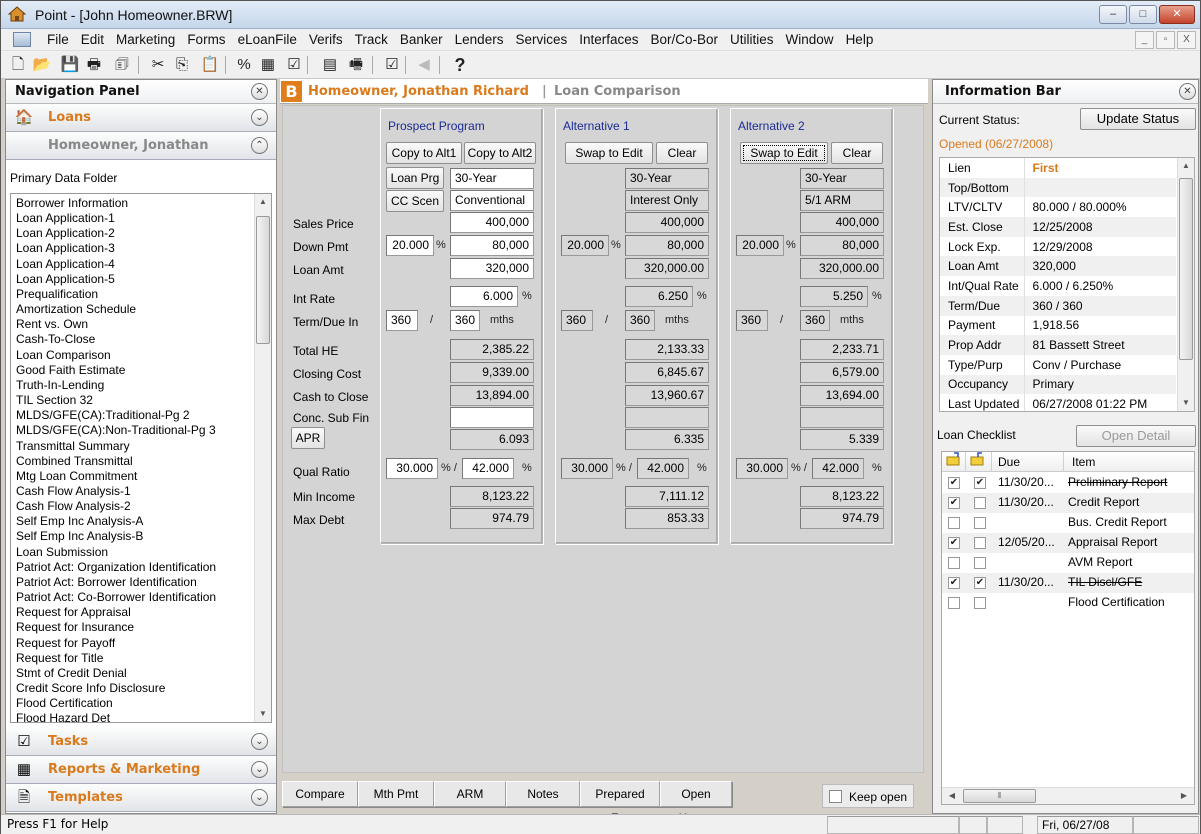 The width and height of the screenshot is (1201, 834). What do you see at coordinates (952, 796) in the screenshot?
I see `scroll-left-arrow-icon: ◀` at bounding box center [952, 796].